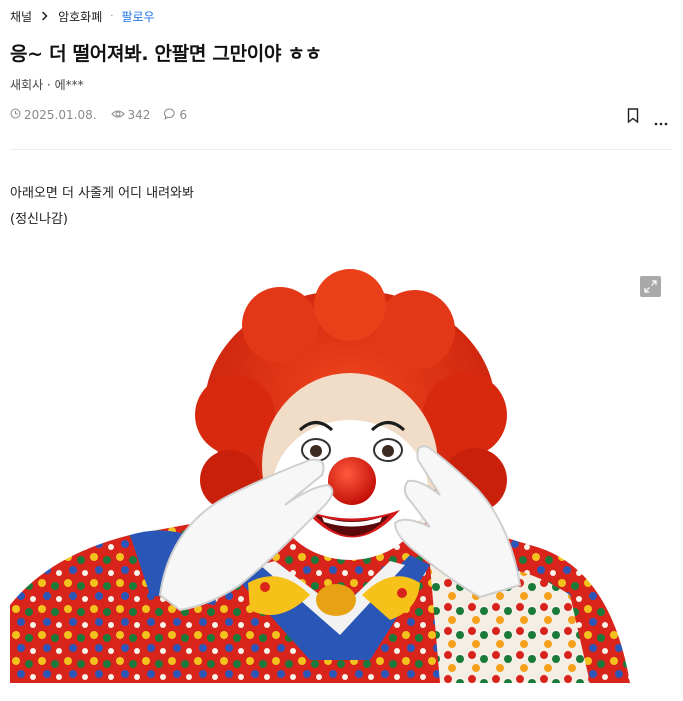 The width and height of the screenshot is (683, 701). I want to click on breadcrumb-channel: 채널, so click(21, 16).